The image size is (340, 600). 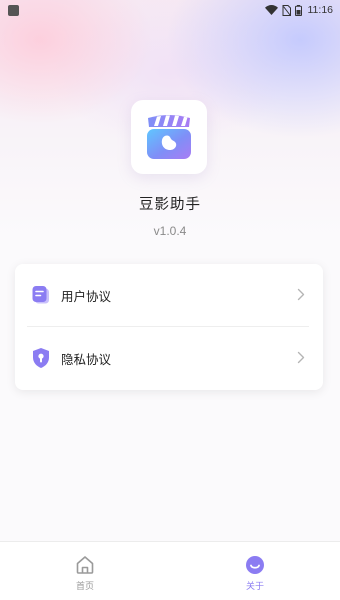 What do you see at coordinates (271, 10) in the screenshot?
I see `wifi-icon` at bounding box center [271, 10].